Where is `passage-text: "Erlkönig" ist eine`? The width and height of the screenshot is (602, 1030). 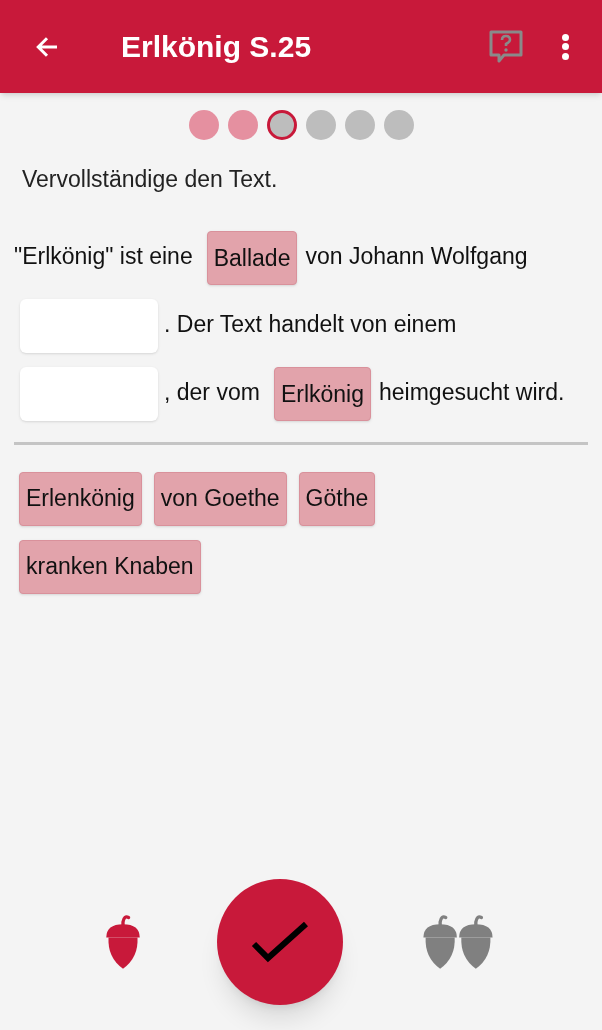 passage-text: "Erlkönig" ist eine is located at coordinates (103, 255).